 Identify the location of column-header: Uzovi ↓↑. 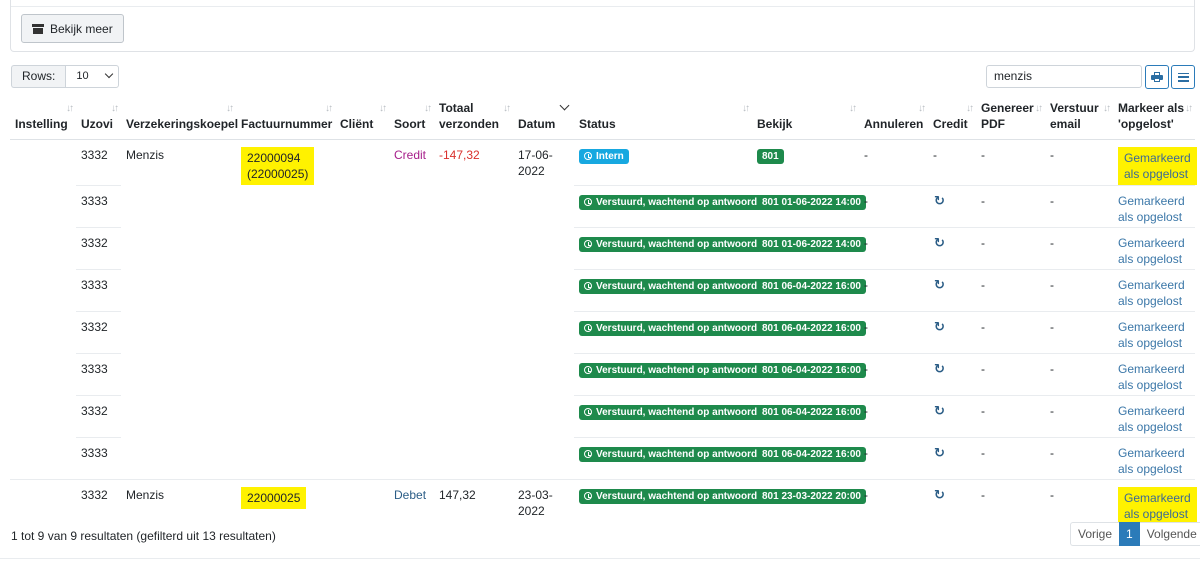
(98, 118).